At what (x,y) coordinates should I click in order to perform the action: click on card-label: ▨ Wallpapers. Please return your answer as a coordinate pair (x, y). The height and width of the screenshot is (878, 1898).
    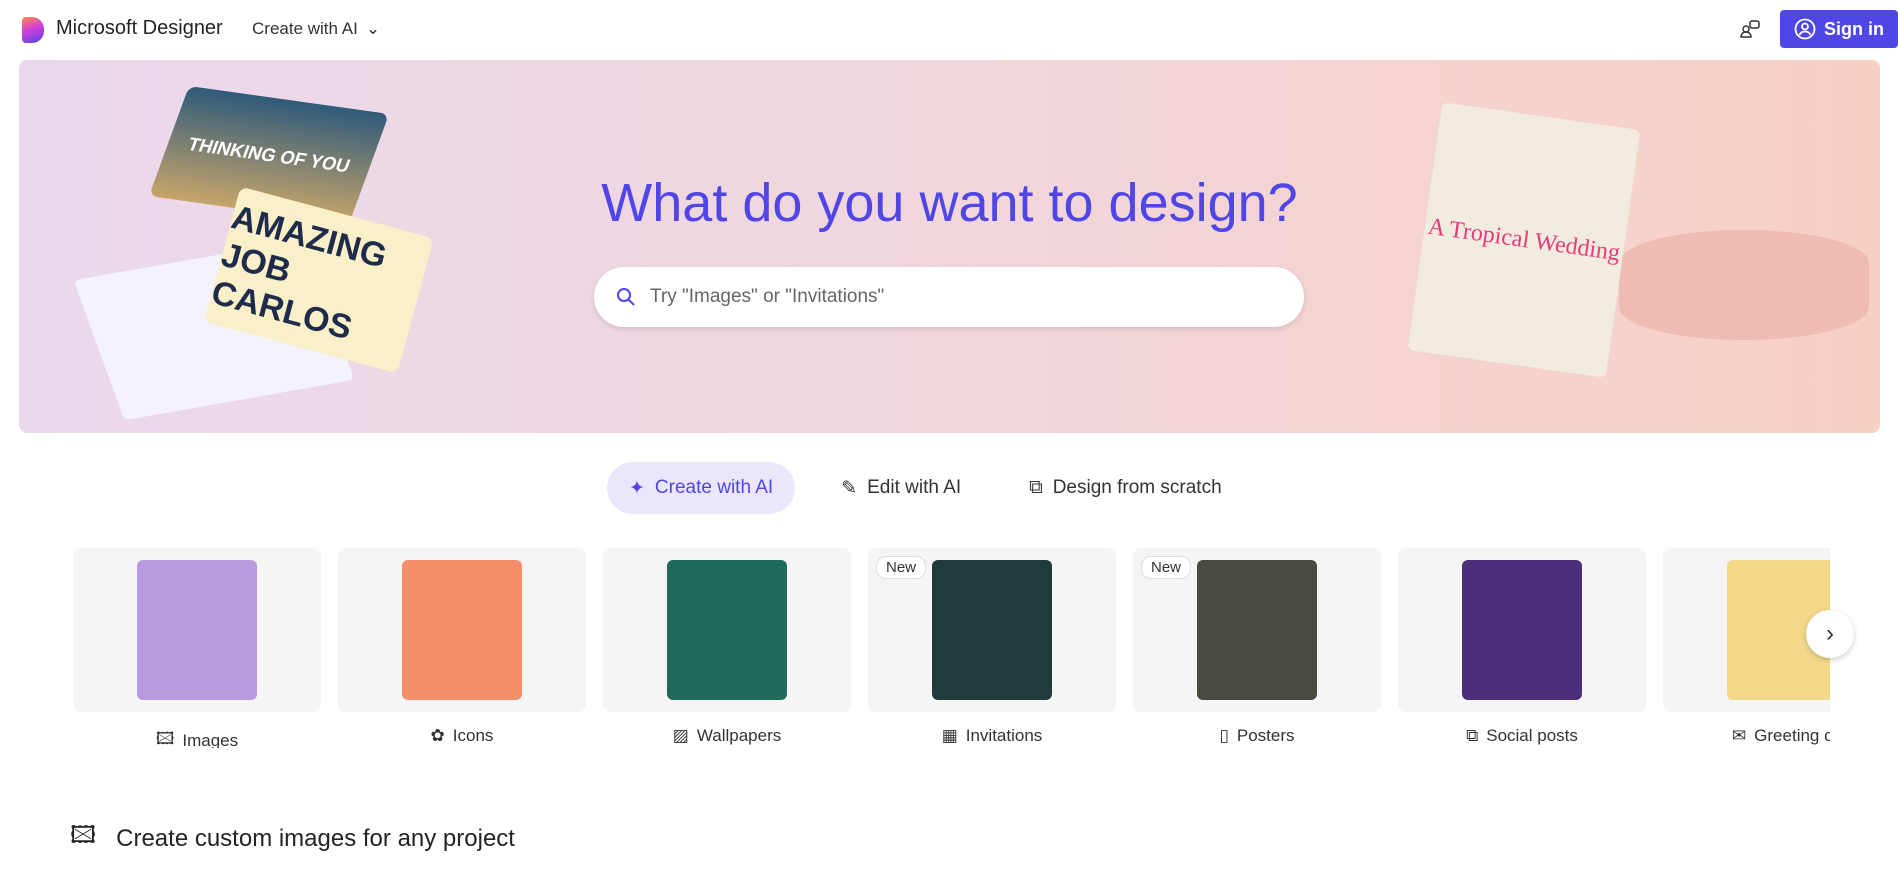
    Looking at the image, I should click on (727, 736).